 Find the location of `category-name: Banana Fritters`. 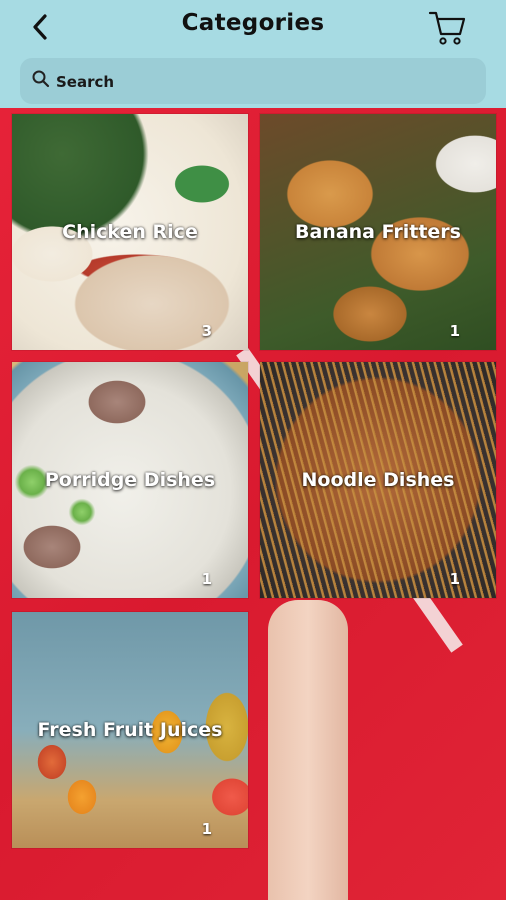

category-name: Banana Fritters is located at coordinates (378, 232).